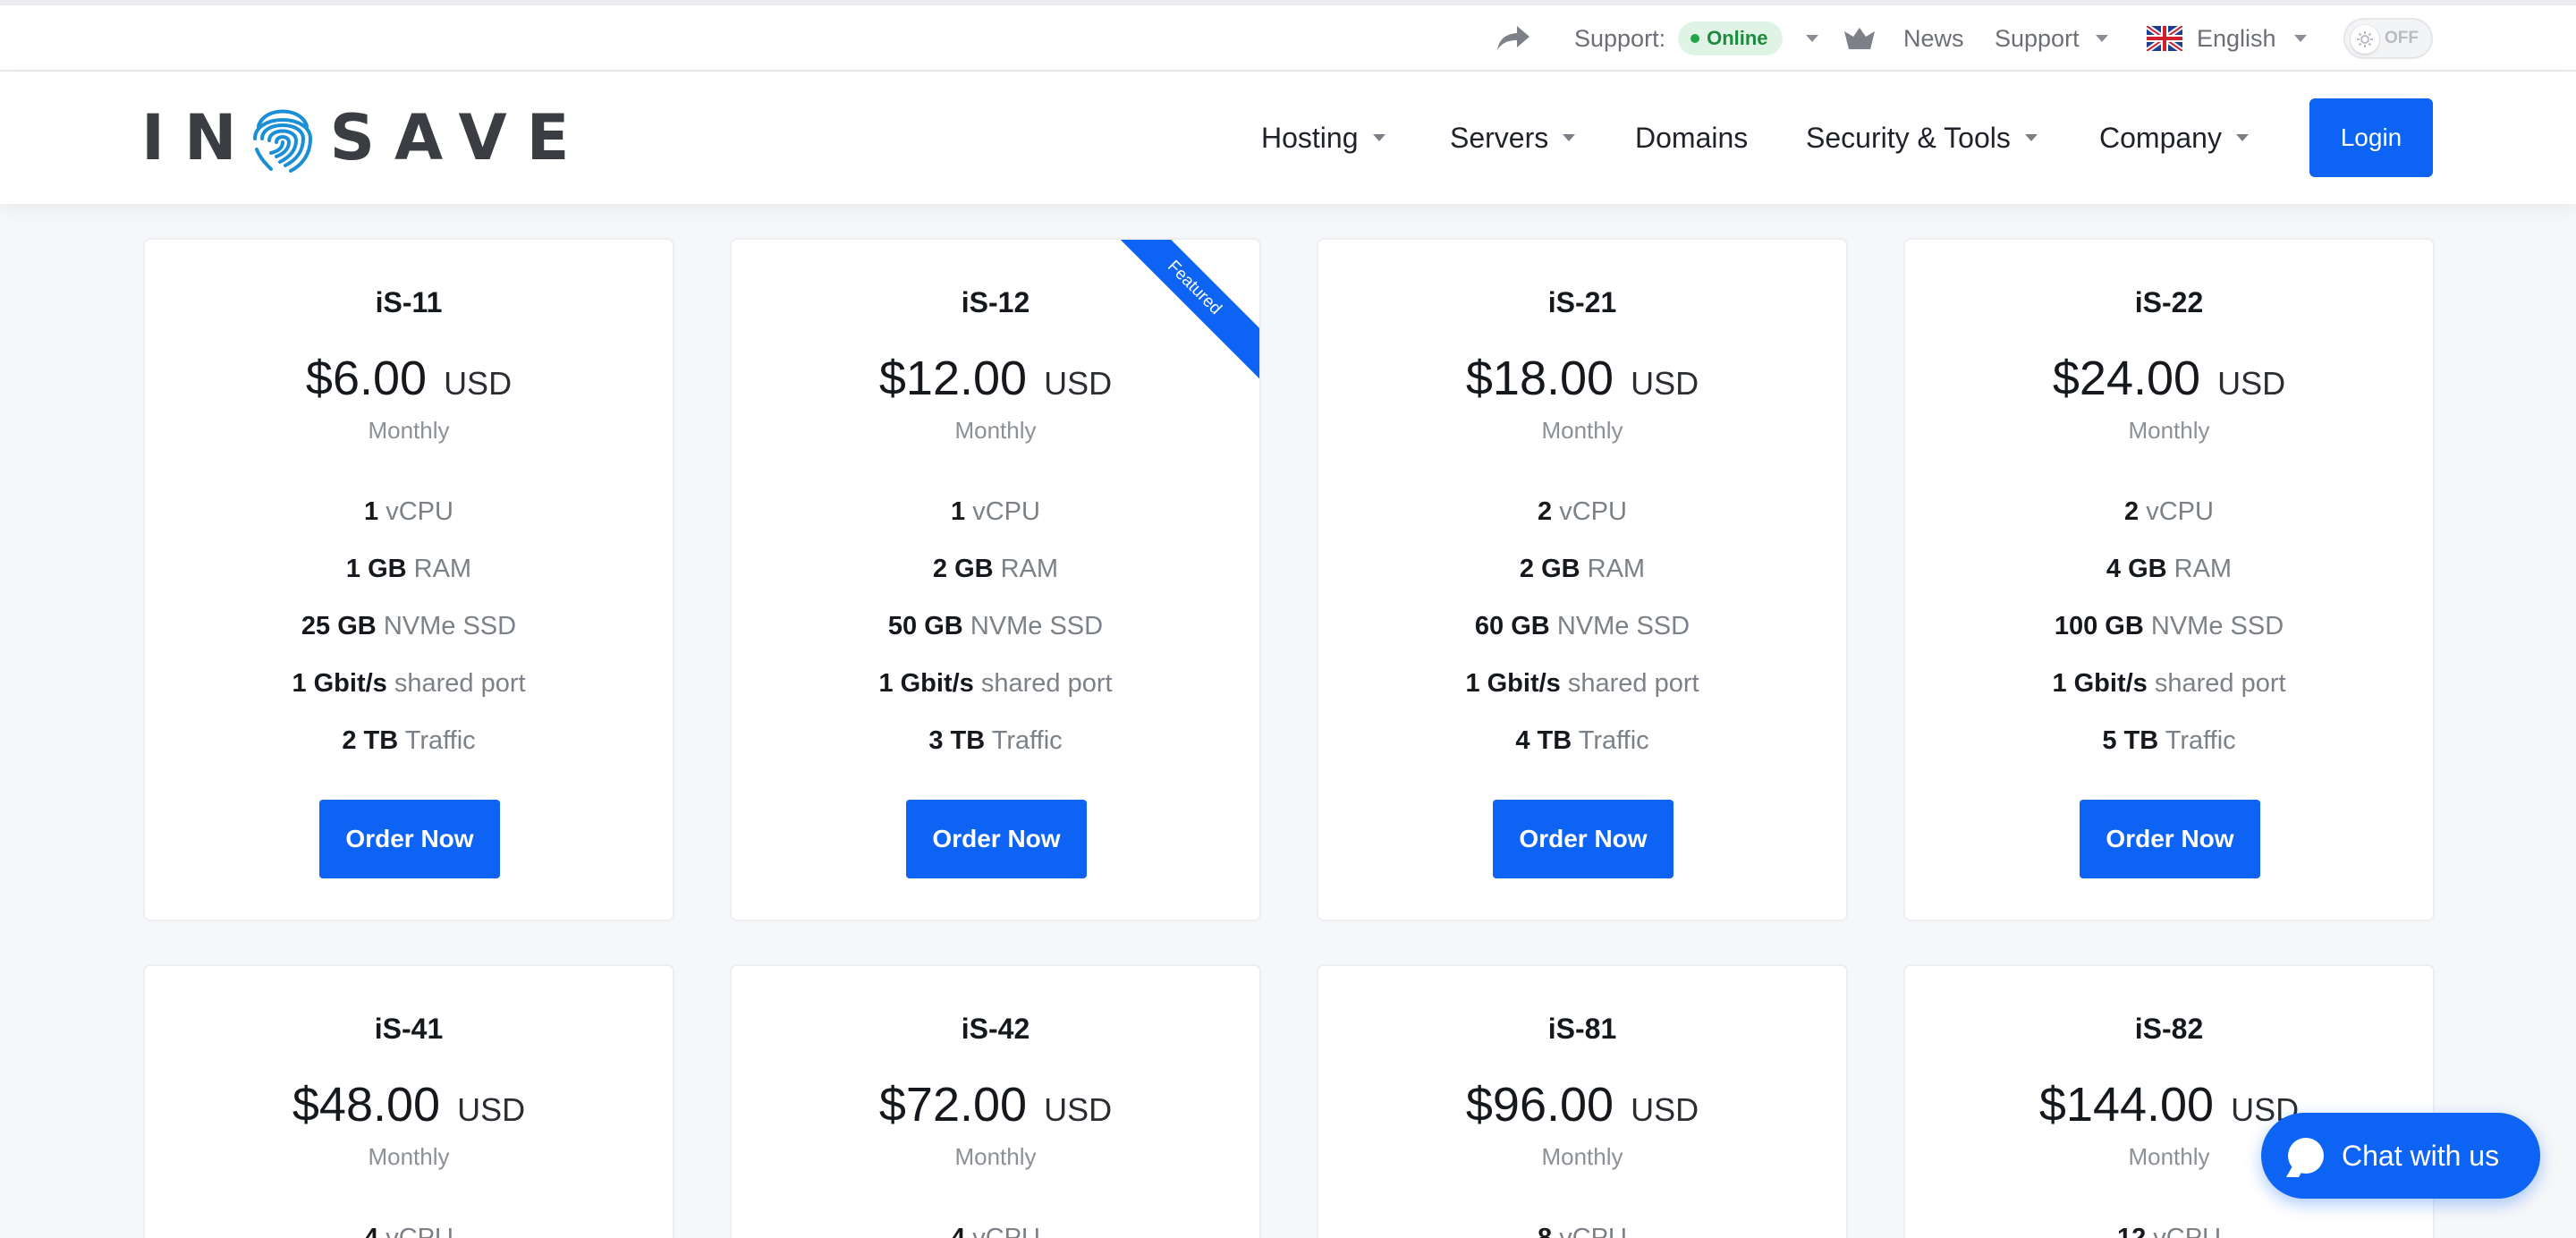 The width and height of the screenshot is (2576, 1238). What do you see at coordinates (2371, 137) in the screenshot?
I see `login-button: Login` at bounding box center [2371, 137].